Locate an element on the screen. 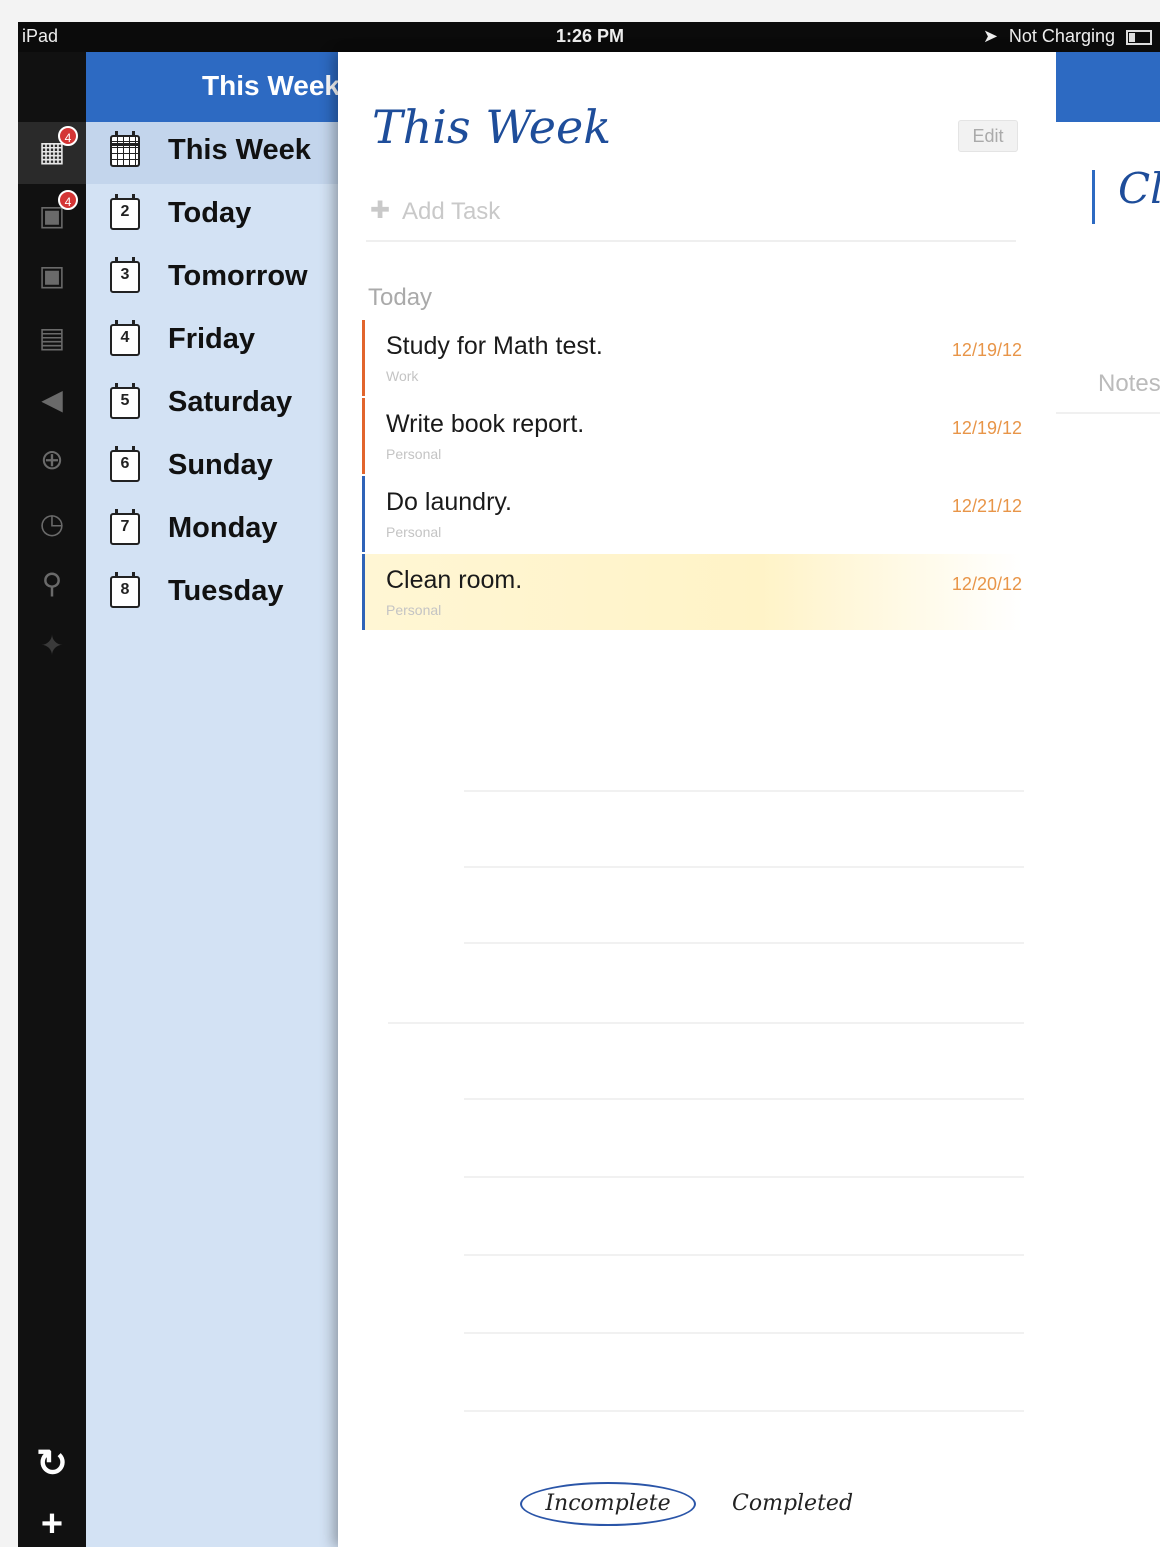 This screenshot has width=1160, height=1547. notes-label: Notes is located at coordinates (1129, 383).